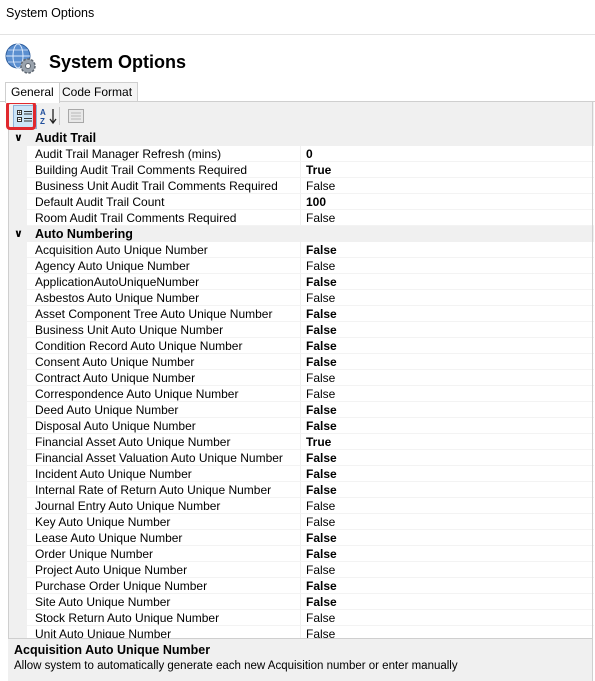 This screenshot has width=595, height=681. I want to click on property-row: Purchase Order Unique Number False, so click(301, 586).